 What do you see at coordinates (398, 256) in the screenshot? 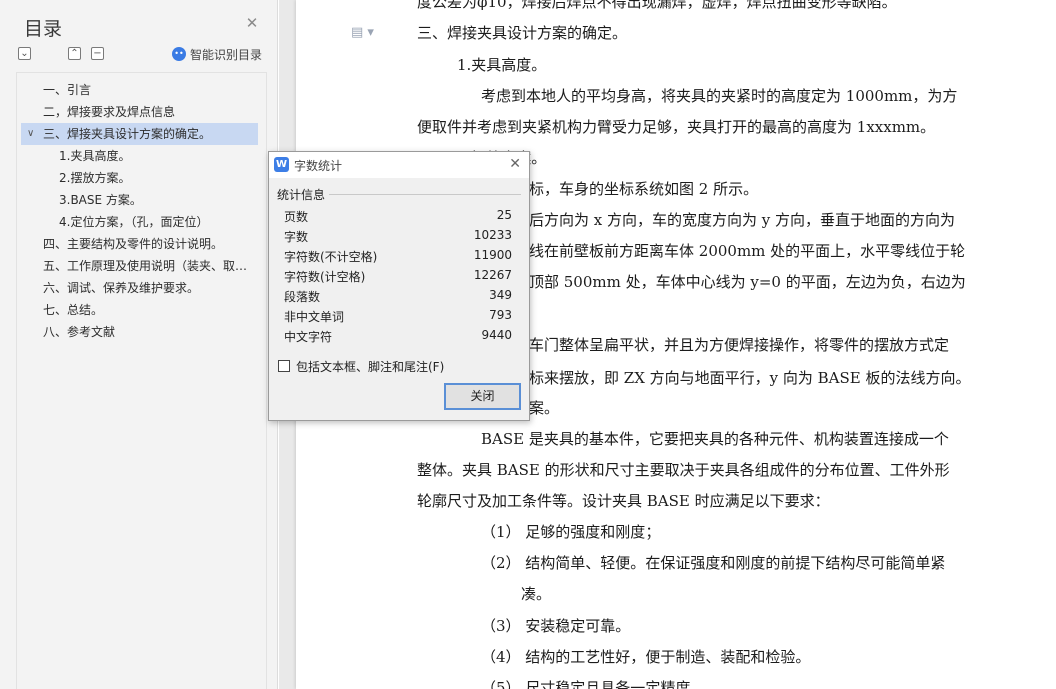
I see `stat-row: 字符数(不计空格) 11900` at bounding box center [398, 256].